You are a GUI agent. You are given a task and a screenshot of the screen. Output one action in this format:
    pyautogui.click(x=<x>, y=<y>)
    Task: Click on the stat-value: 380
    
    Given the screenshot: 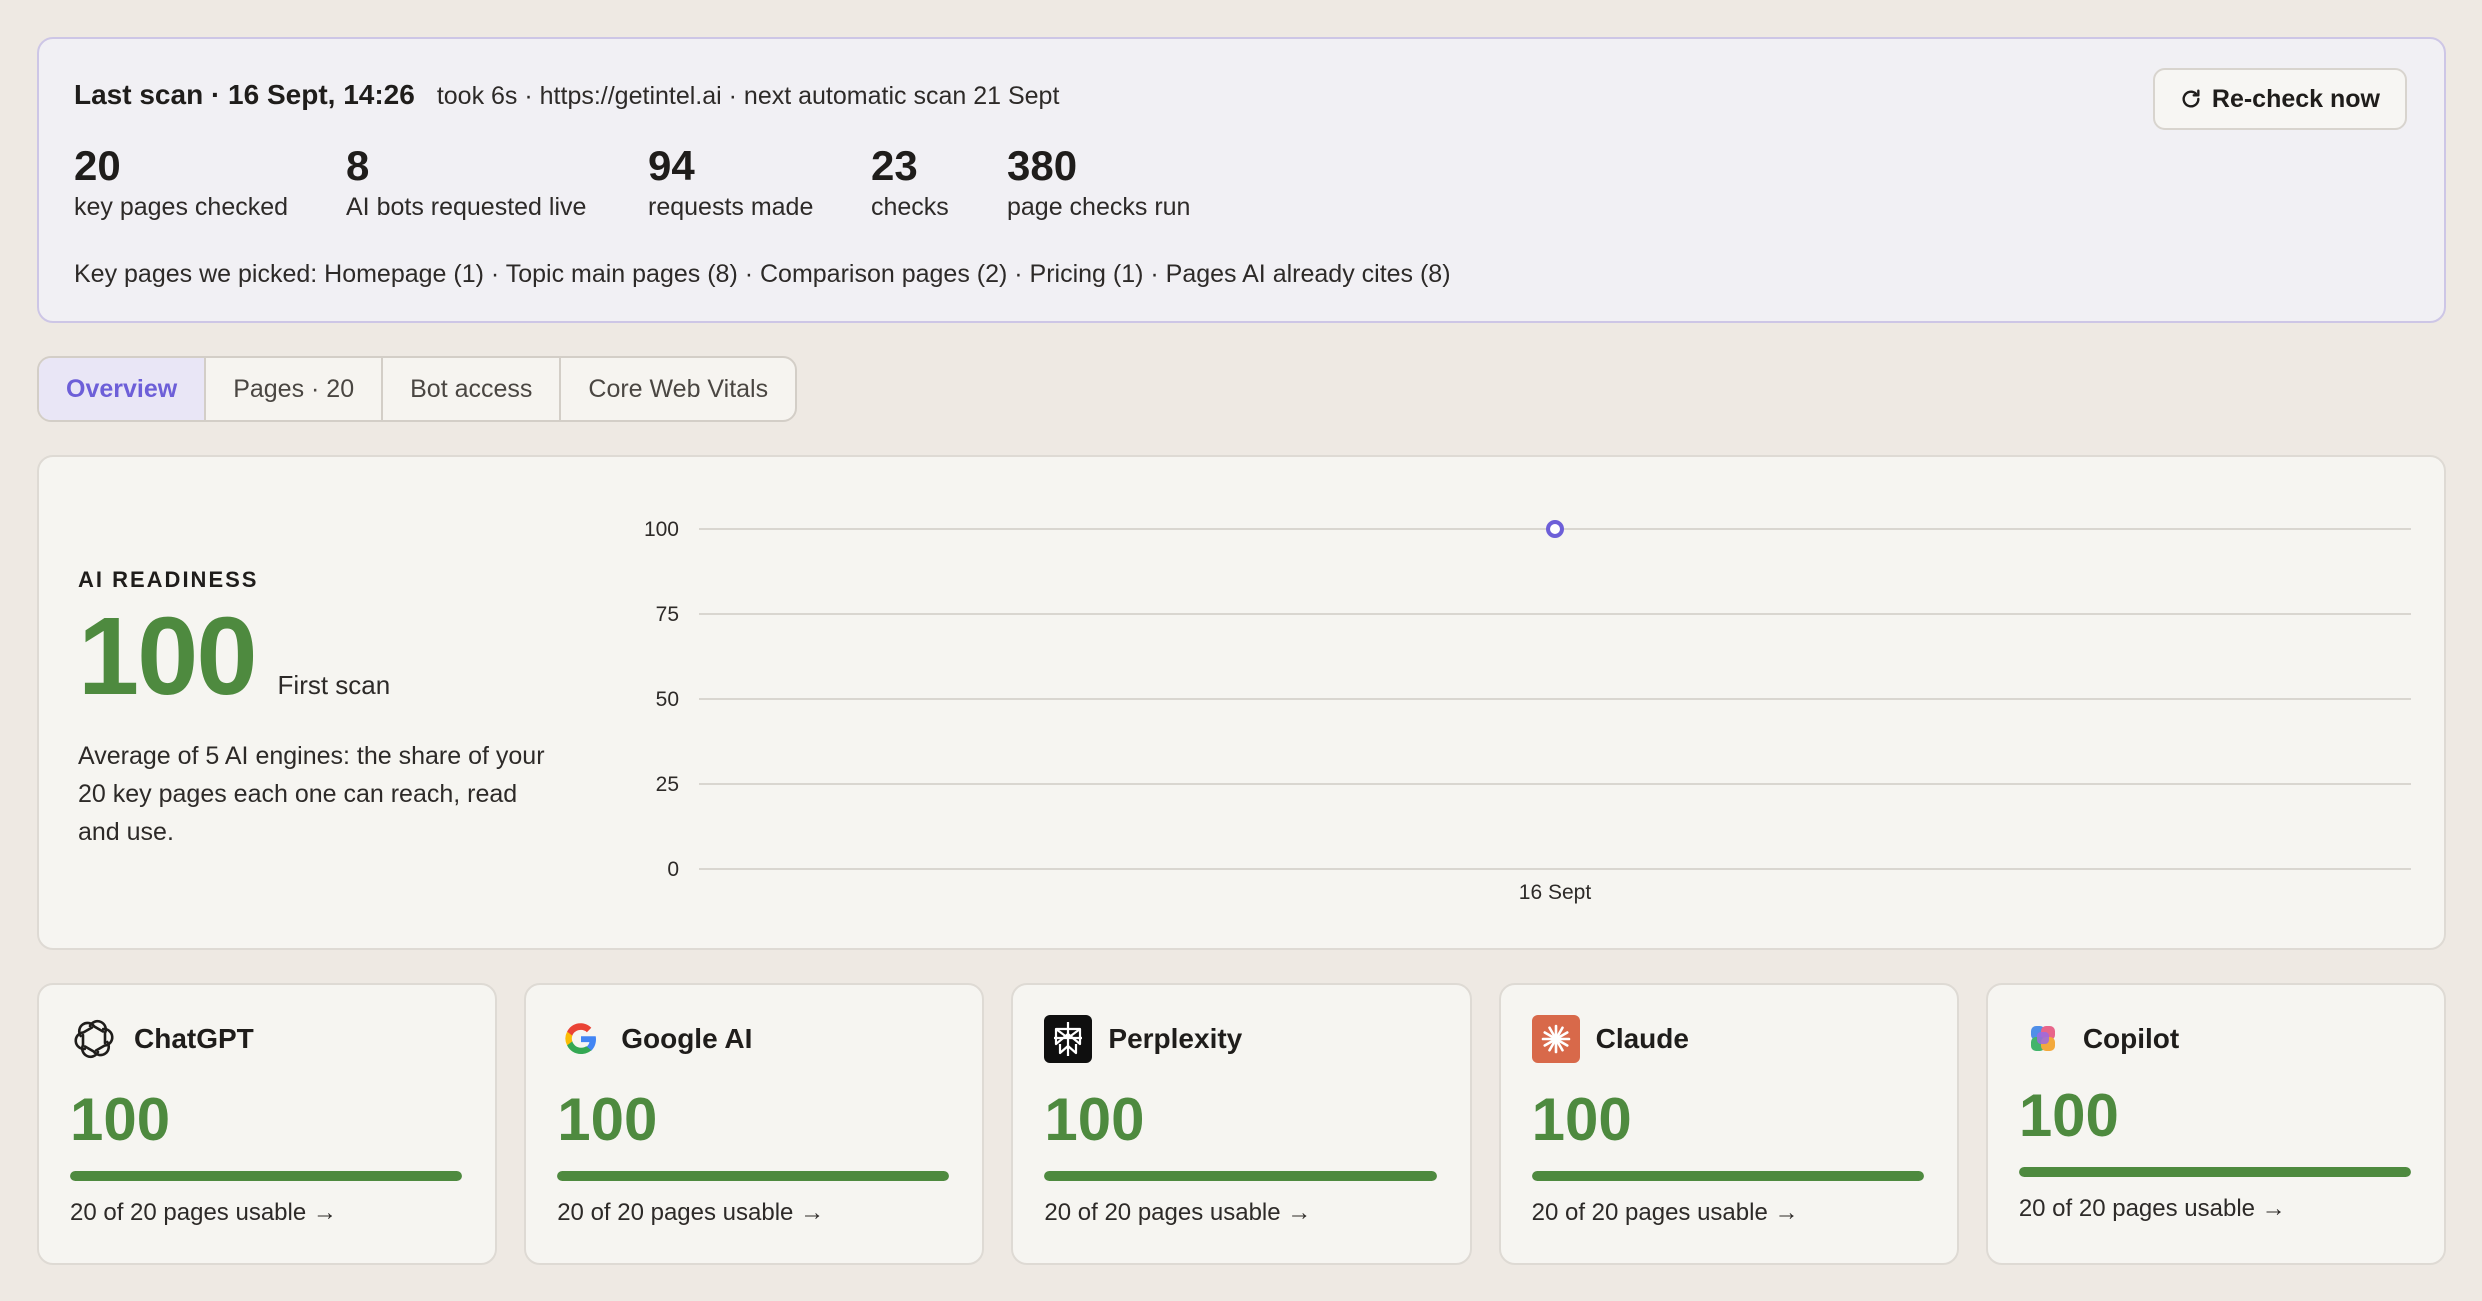 What is the action you would take?
    pyautogui.click(x=1042, y=165)
    